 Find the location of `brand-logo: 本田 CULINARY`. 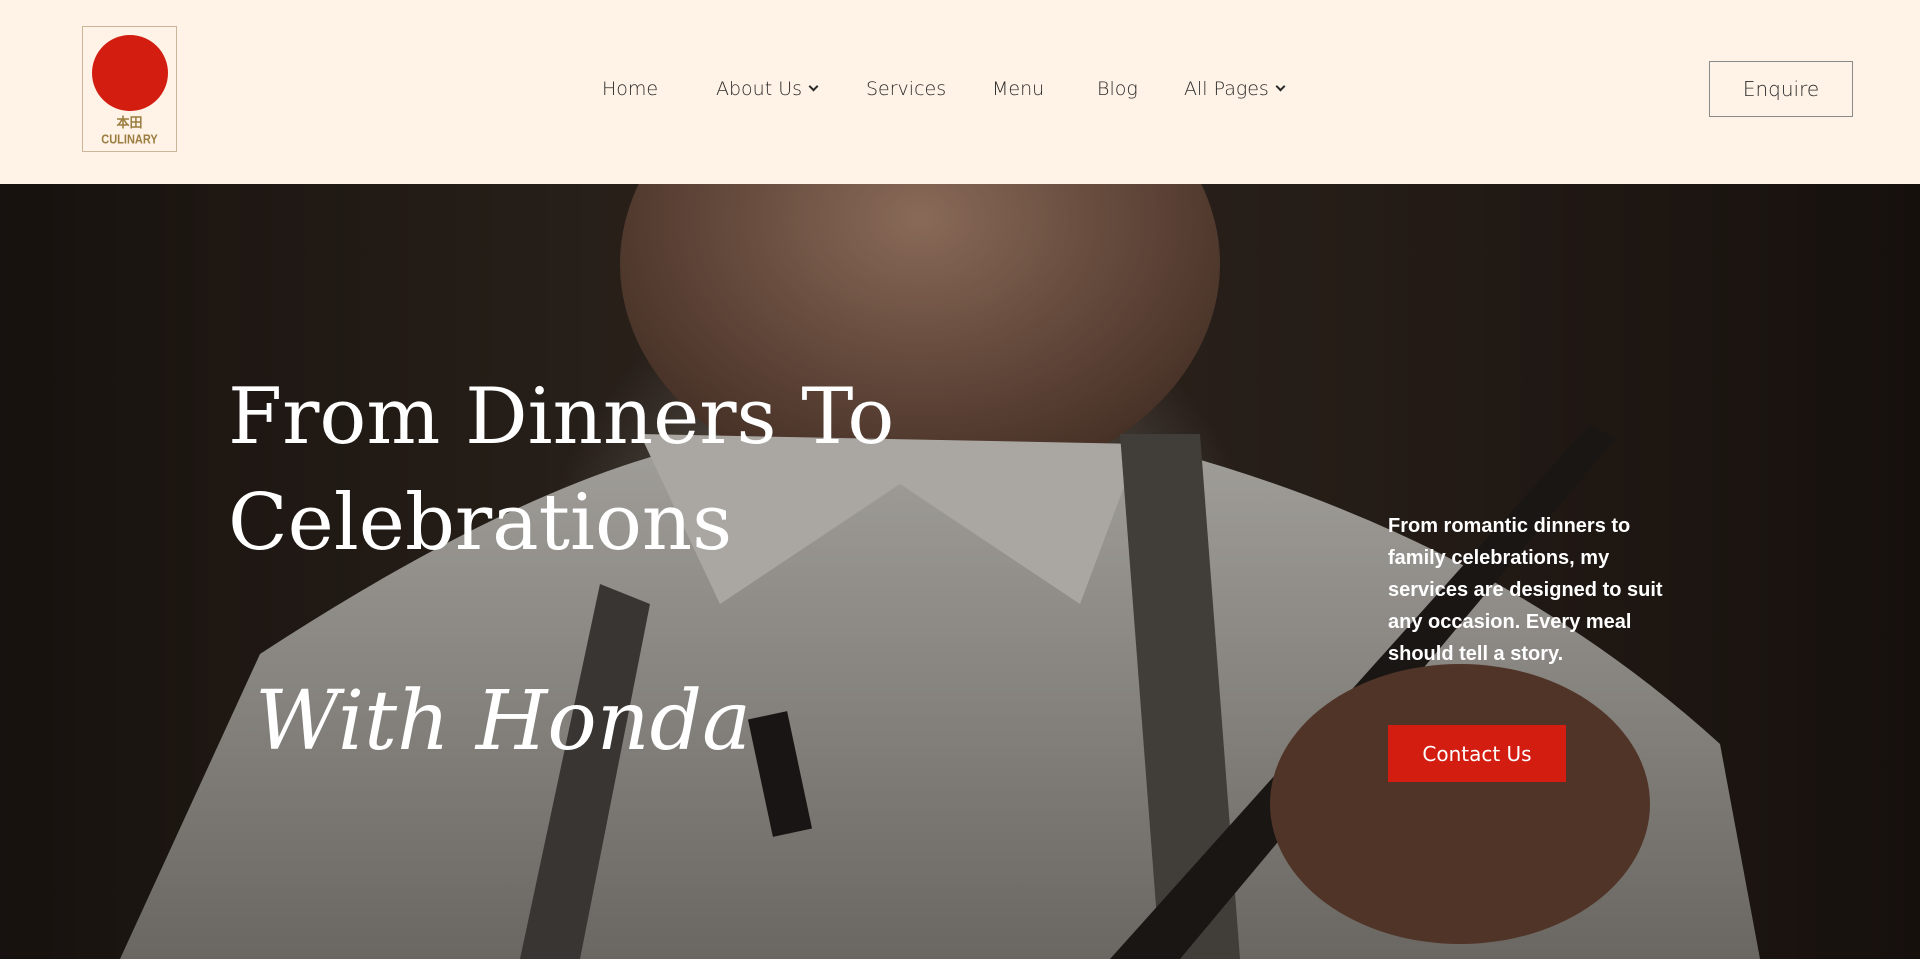

brand-logo: 本田 CULINARY is located at coordinates (129, 89).